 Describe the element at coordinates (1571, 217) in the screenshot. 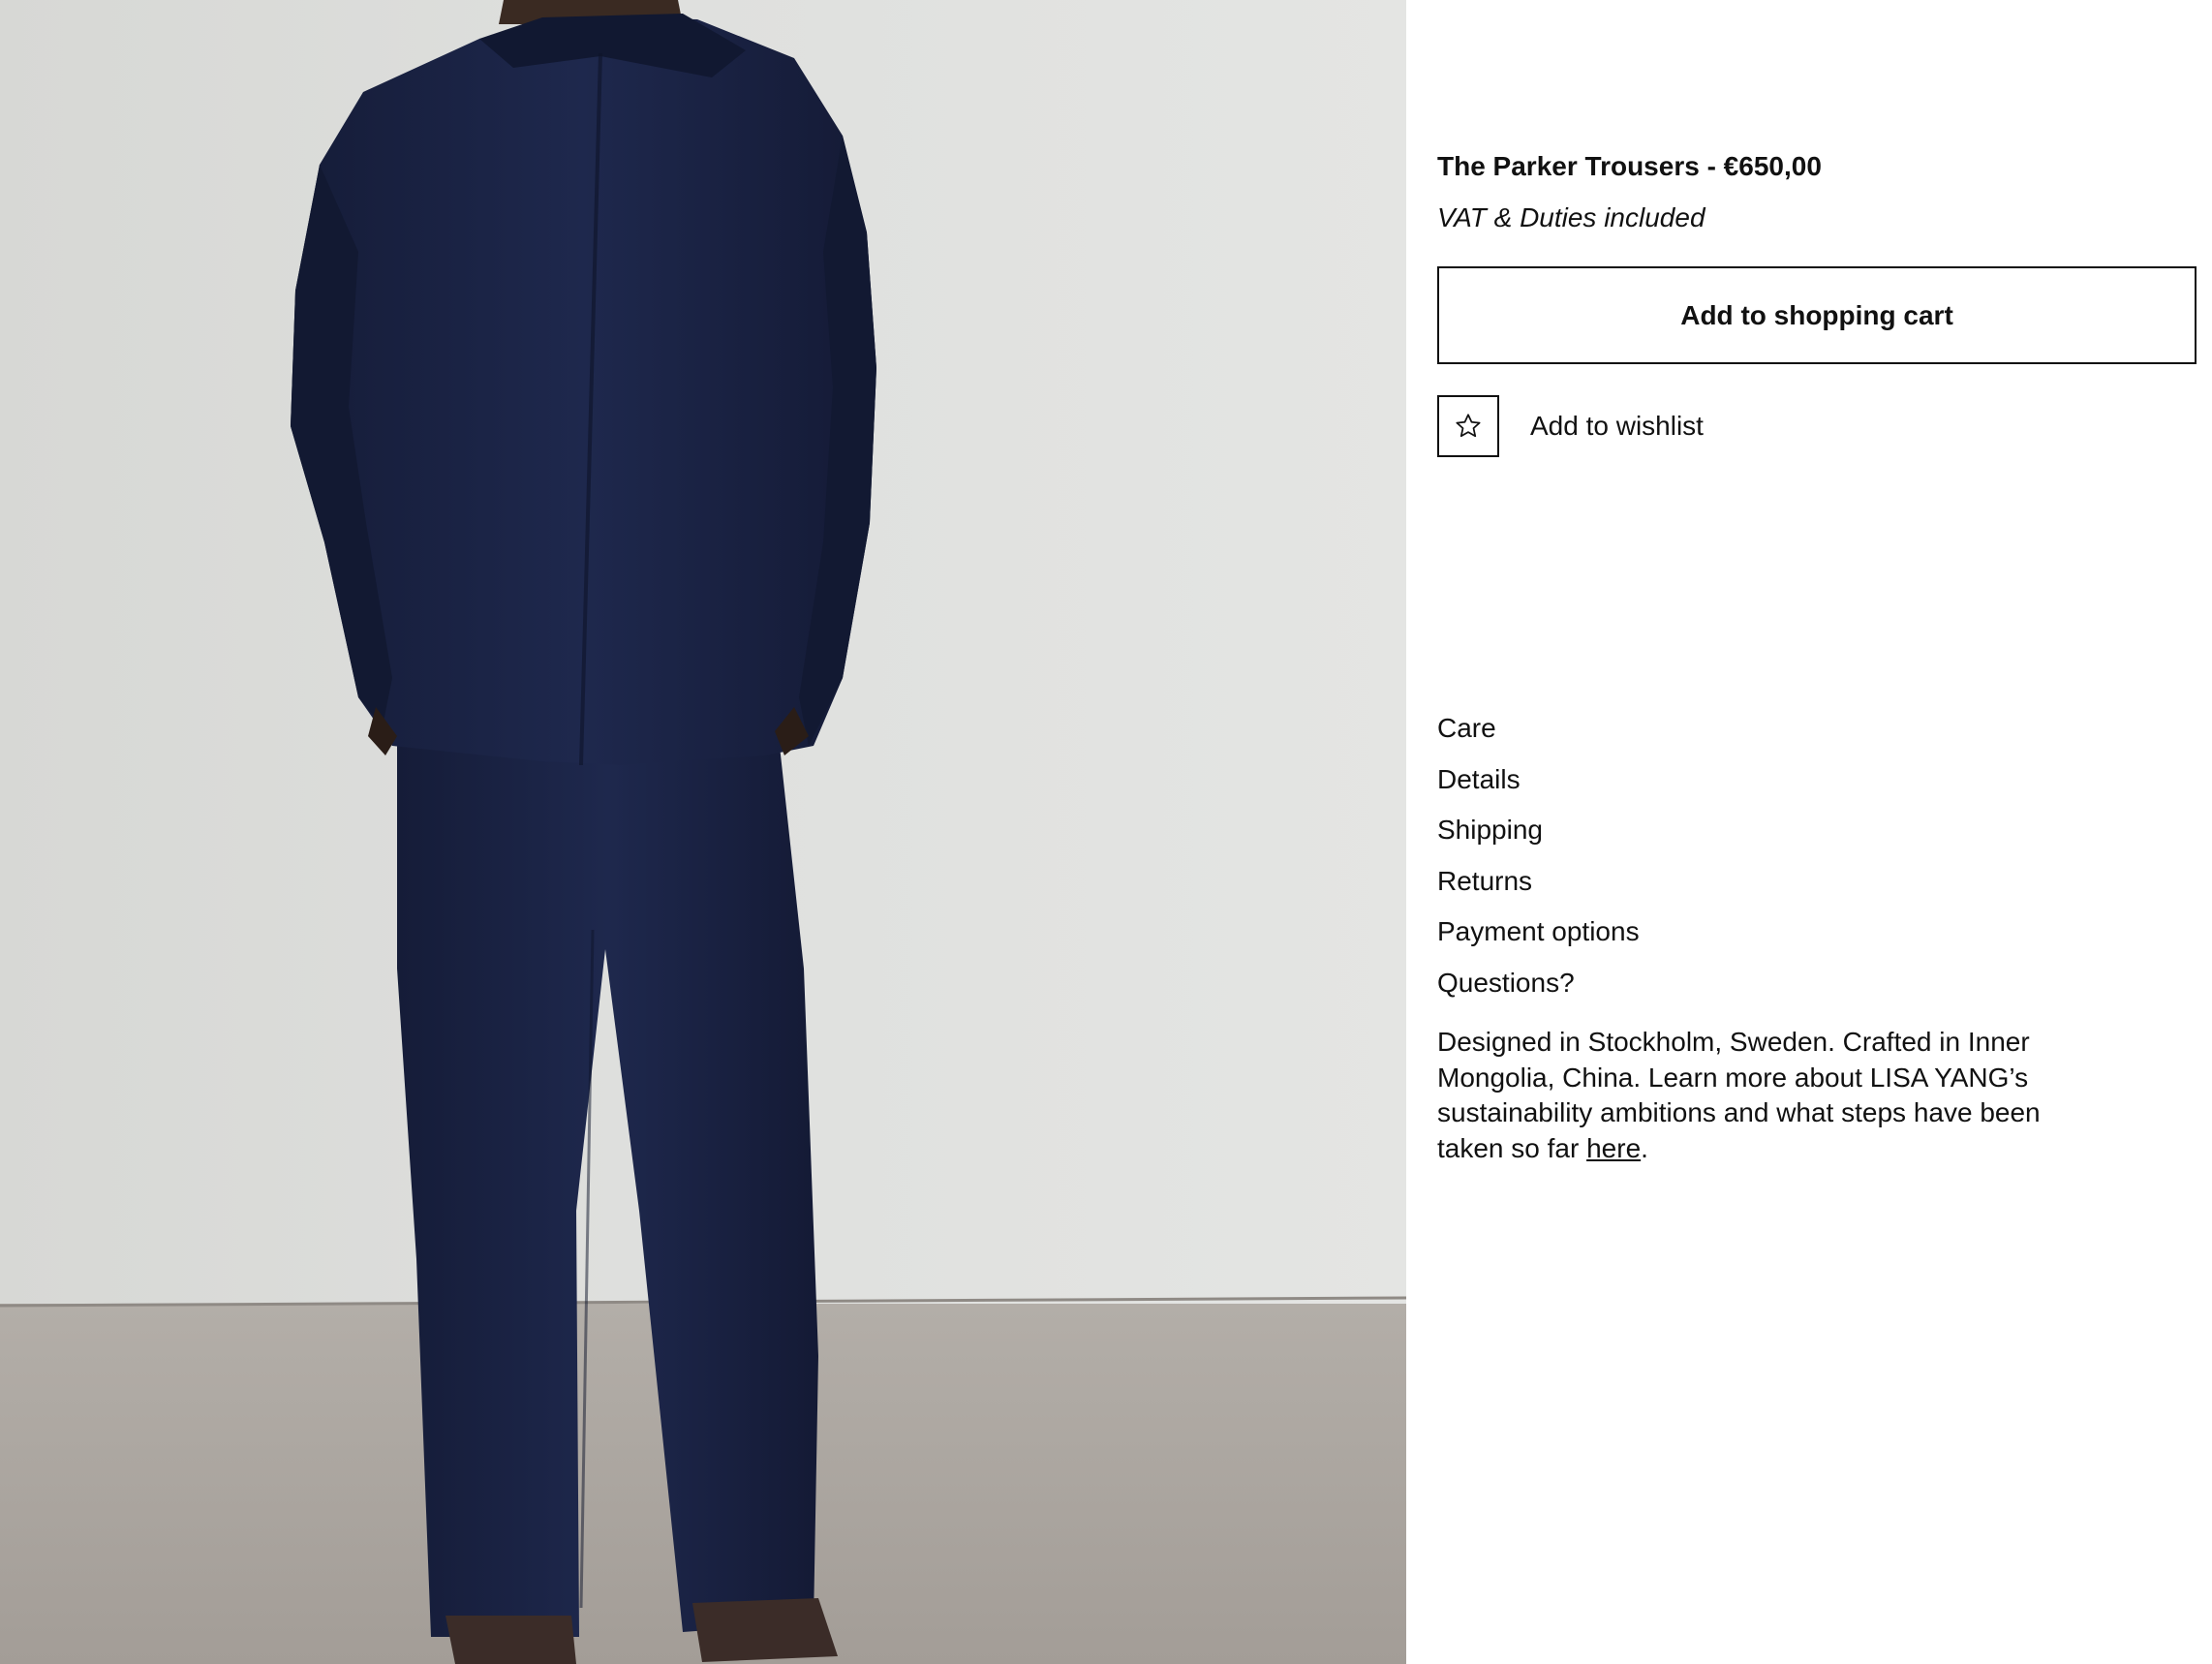

I see `vat-note: VAT & Duties included` at that location.